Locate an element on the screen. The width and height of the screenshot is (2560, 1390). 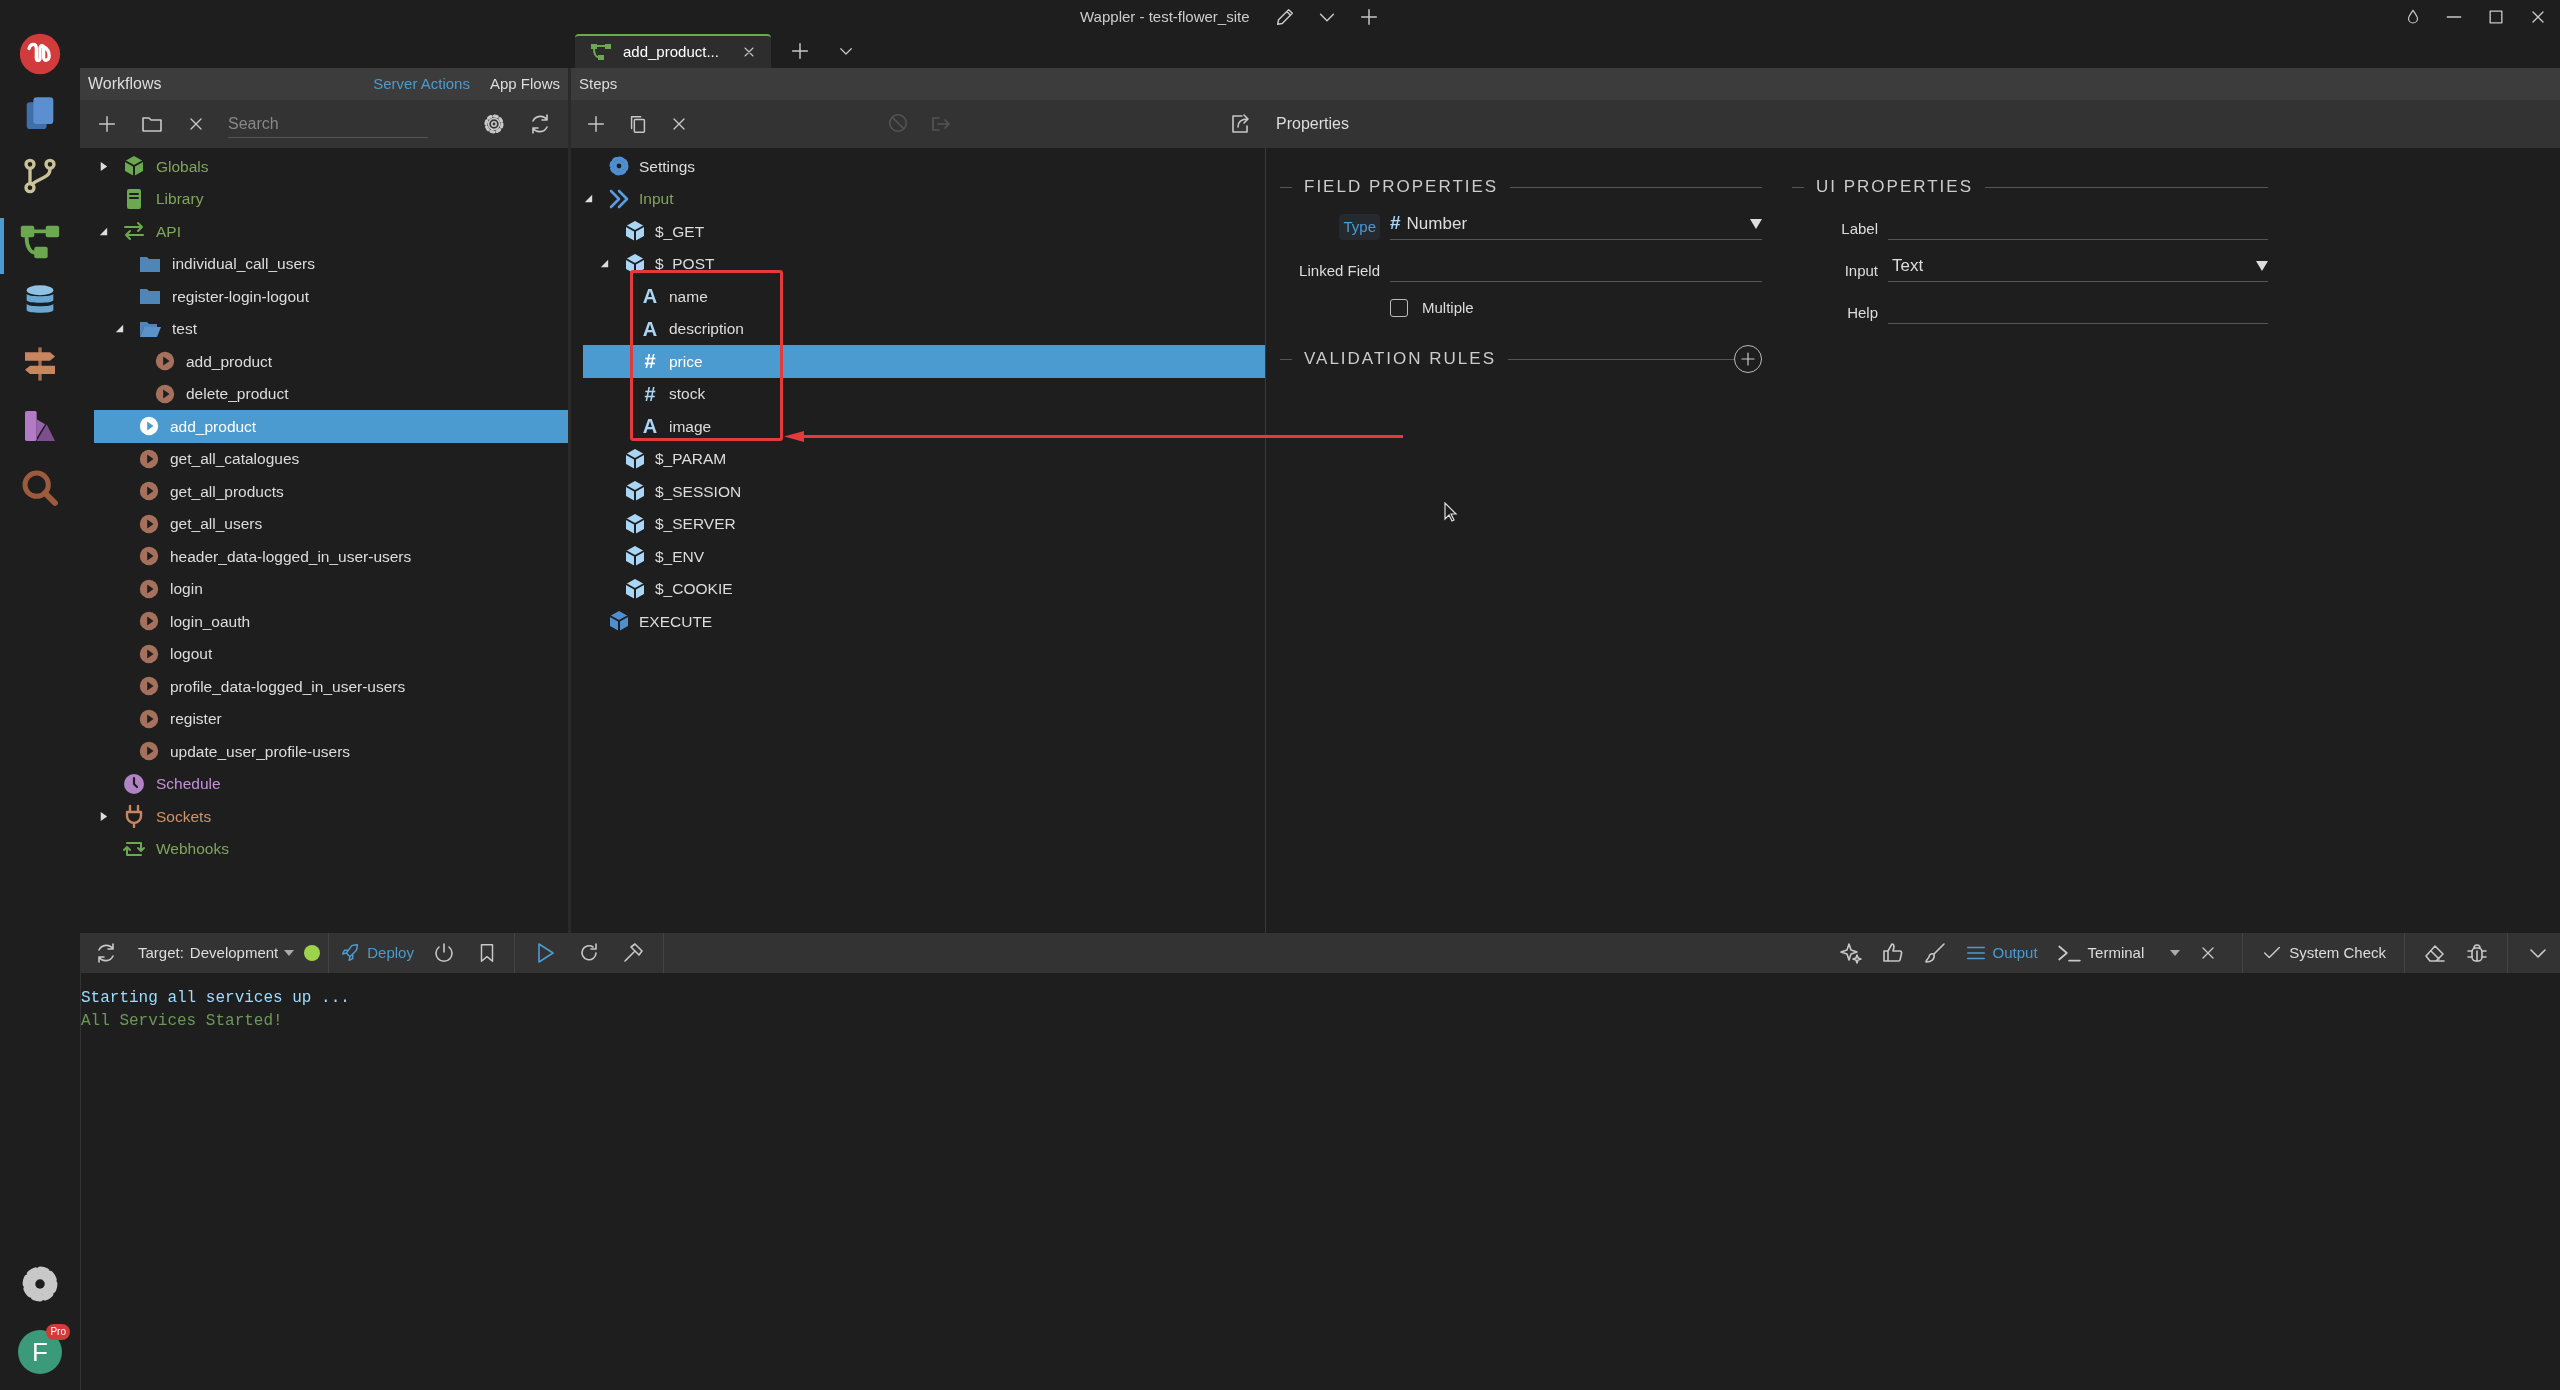
active-indicator is located at coordinates (2, 246).